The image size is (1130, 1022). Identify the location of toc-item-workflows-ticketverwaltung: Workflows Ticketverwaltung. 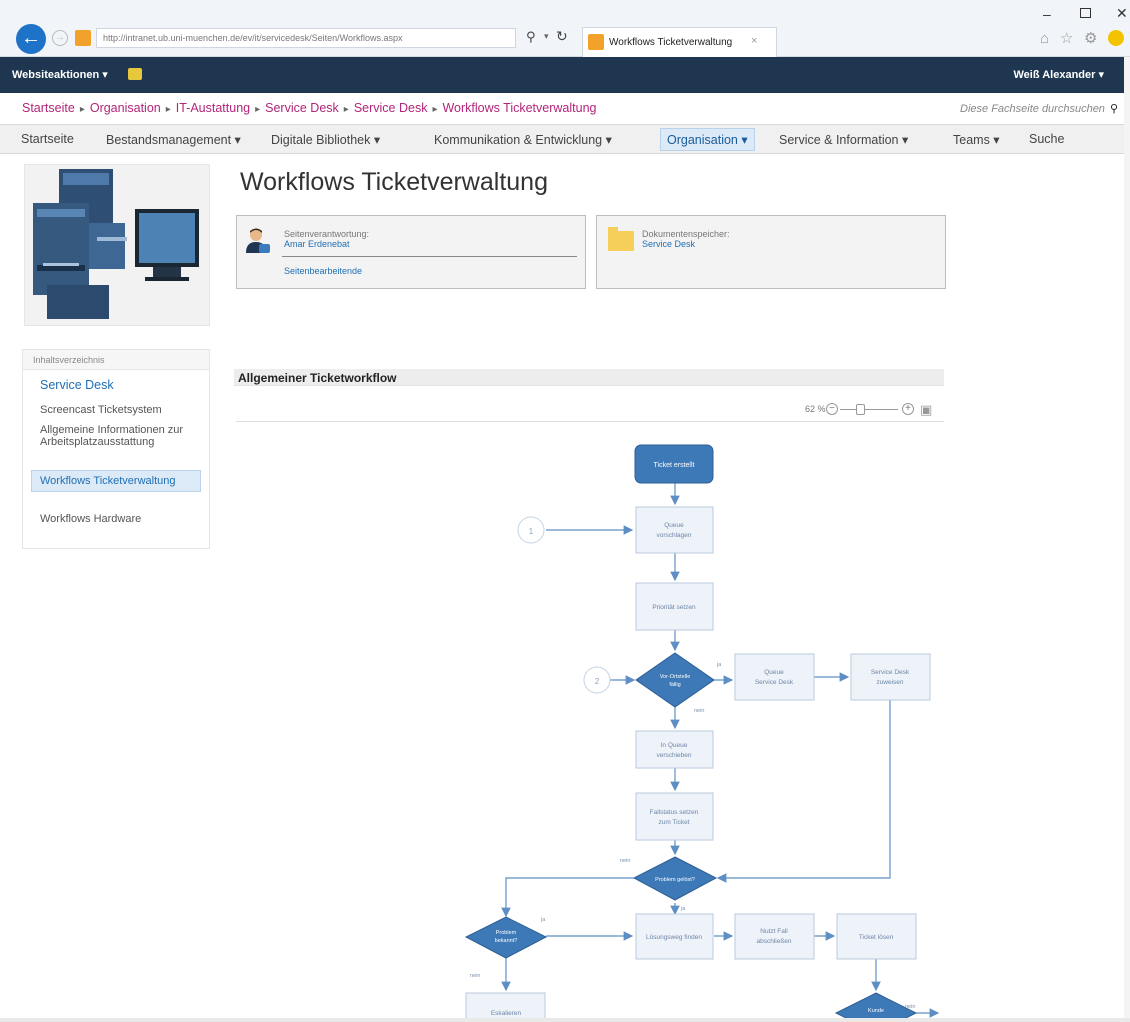
(116, 481).